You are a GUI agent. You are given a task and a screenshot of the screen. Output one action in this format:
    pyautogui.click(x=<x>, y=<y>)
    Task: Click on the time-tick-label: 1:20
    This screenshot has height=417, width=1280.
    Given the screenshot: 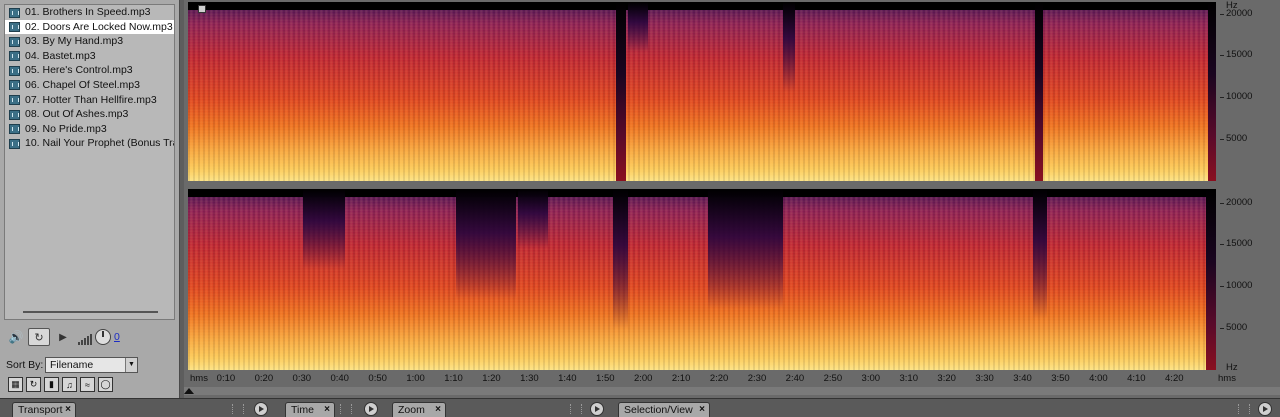 What is the action you would take?
    pyautogui.click(x=491, y=378)
    